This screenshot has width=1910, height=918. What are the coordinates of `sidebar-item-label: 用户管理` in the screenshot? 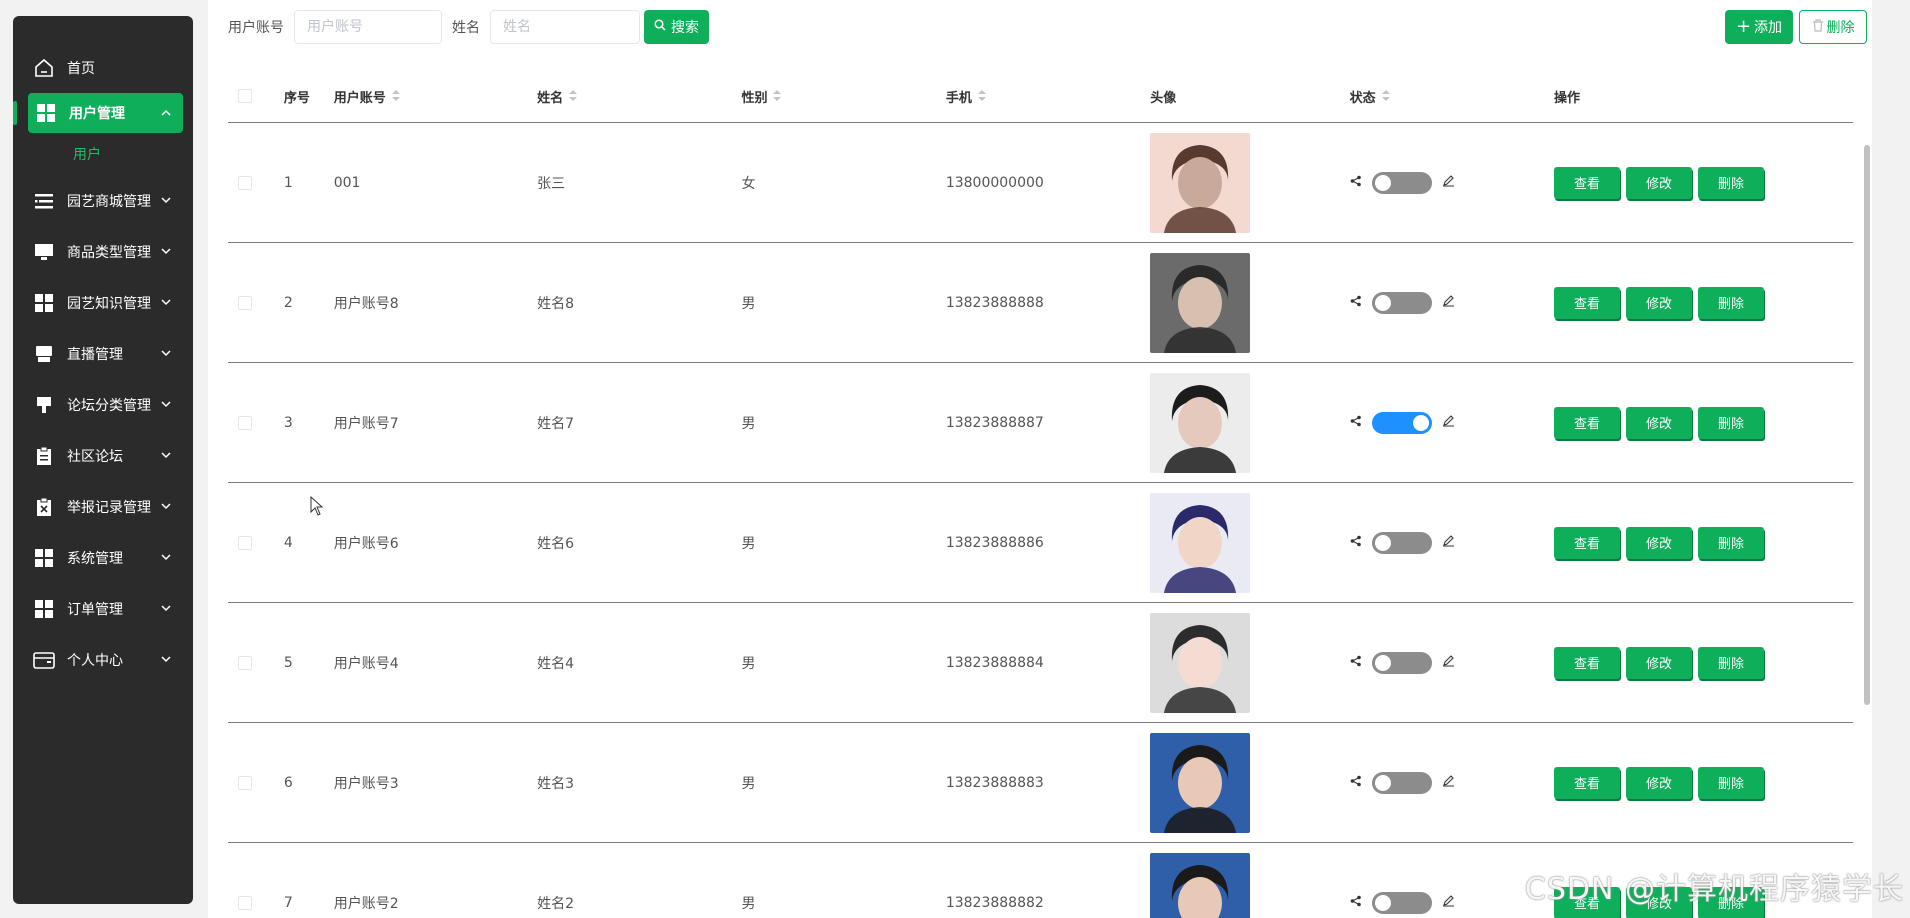 It's located at (97, 114).